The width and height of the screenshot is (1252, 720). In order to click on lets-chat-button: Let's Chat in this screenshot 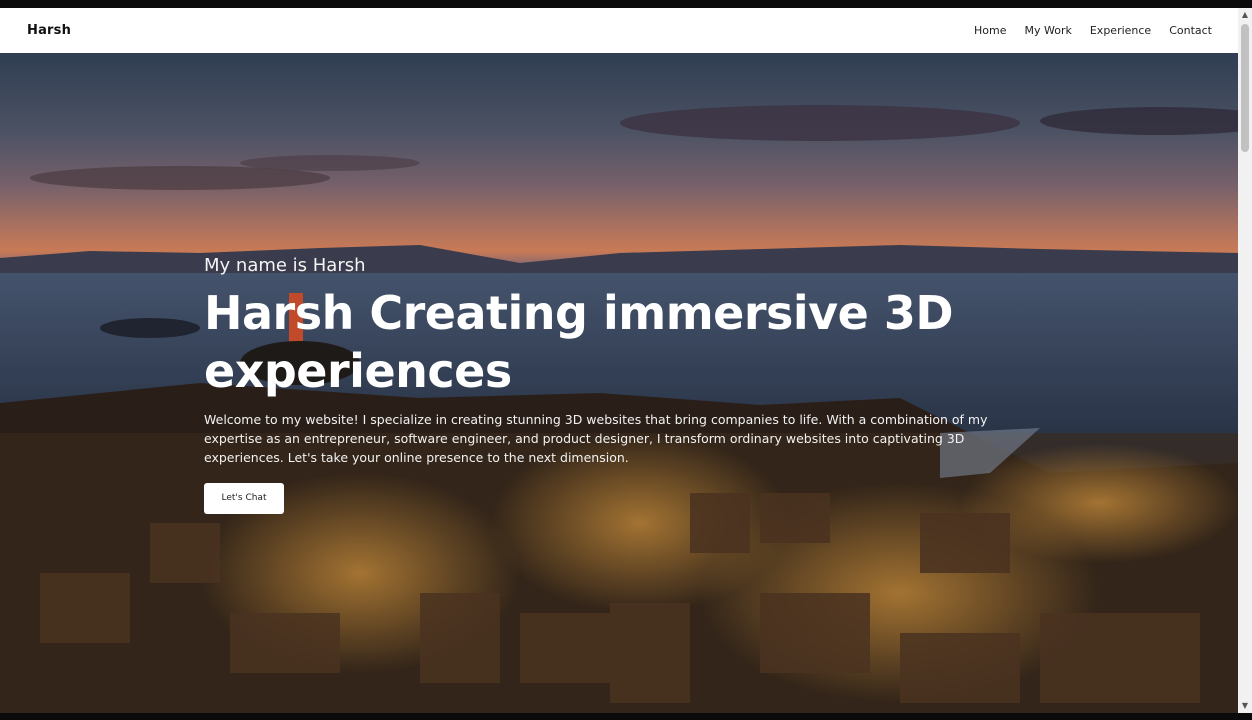, I will do `click(244, 498)`.